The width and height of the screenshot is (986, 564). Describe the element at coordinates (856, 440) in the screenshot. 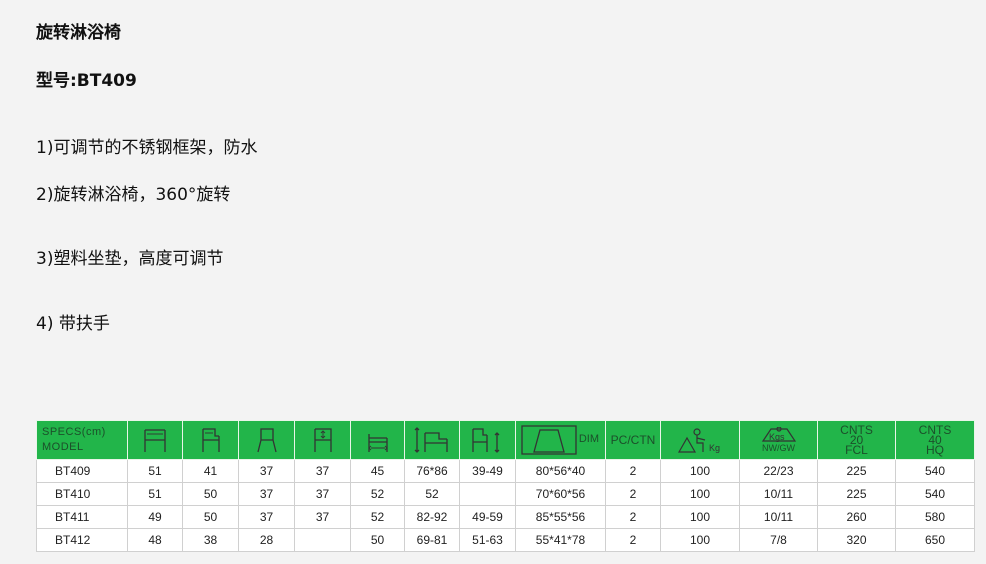

I see `cnts20-header: CNTS 20 FCL` at that location.